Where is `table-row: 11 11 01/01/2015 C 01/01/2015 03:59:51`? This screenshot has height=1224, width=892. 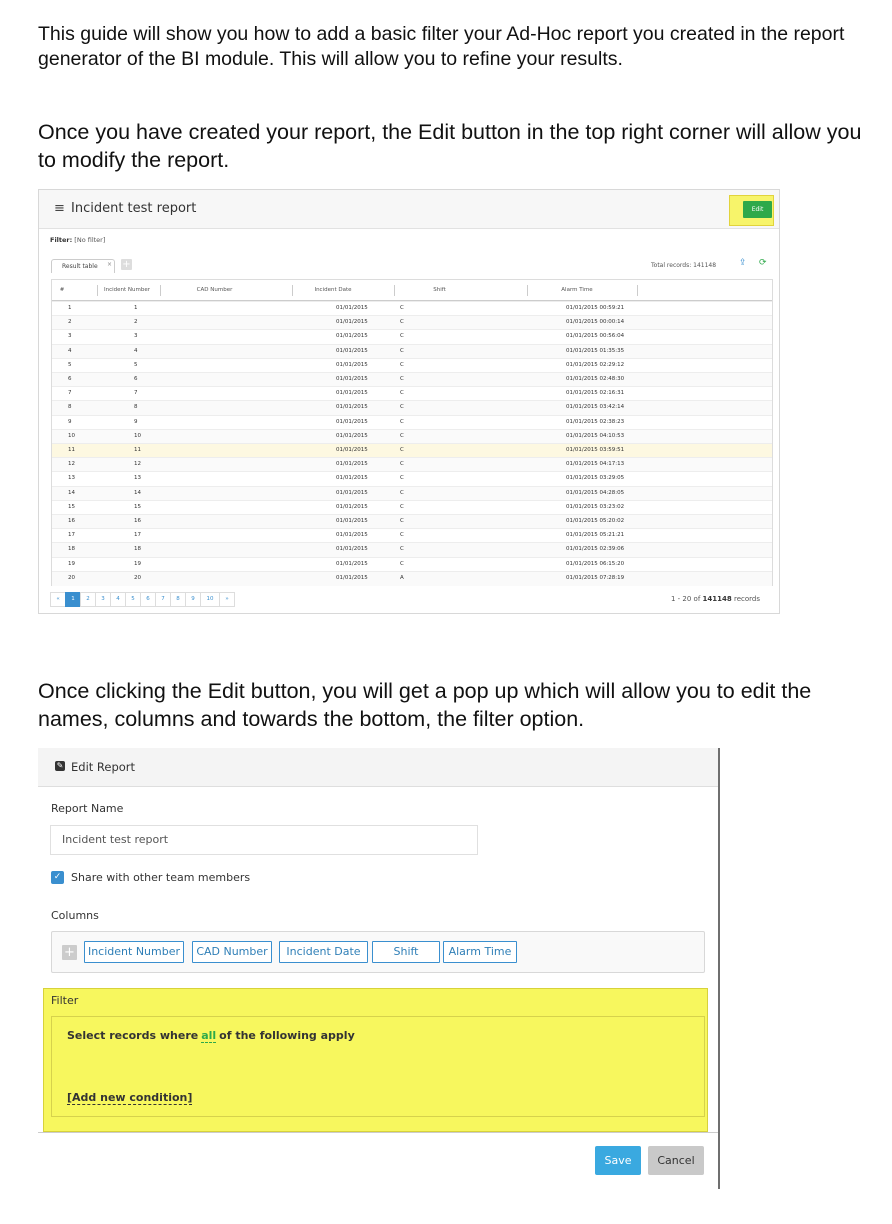
table-row: 11 11 01/01/2015 C 01/01/2015 03:59:51 is located at coordinates (412, 450).